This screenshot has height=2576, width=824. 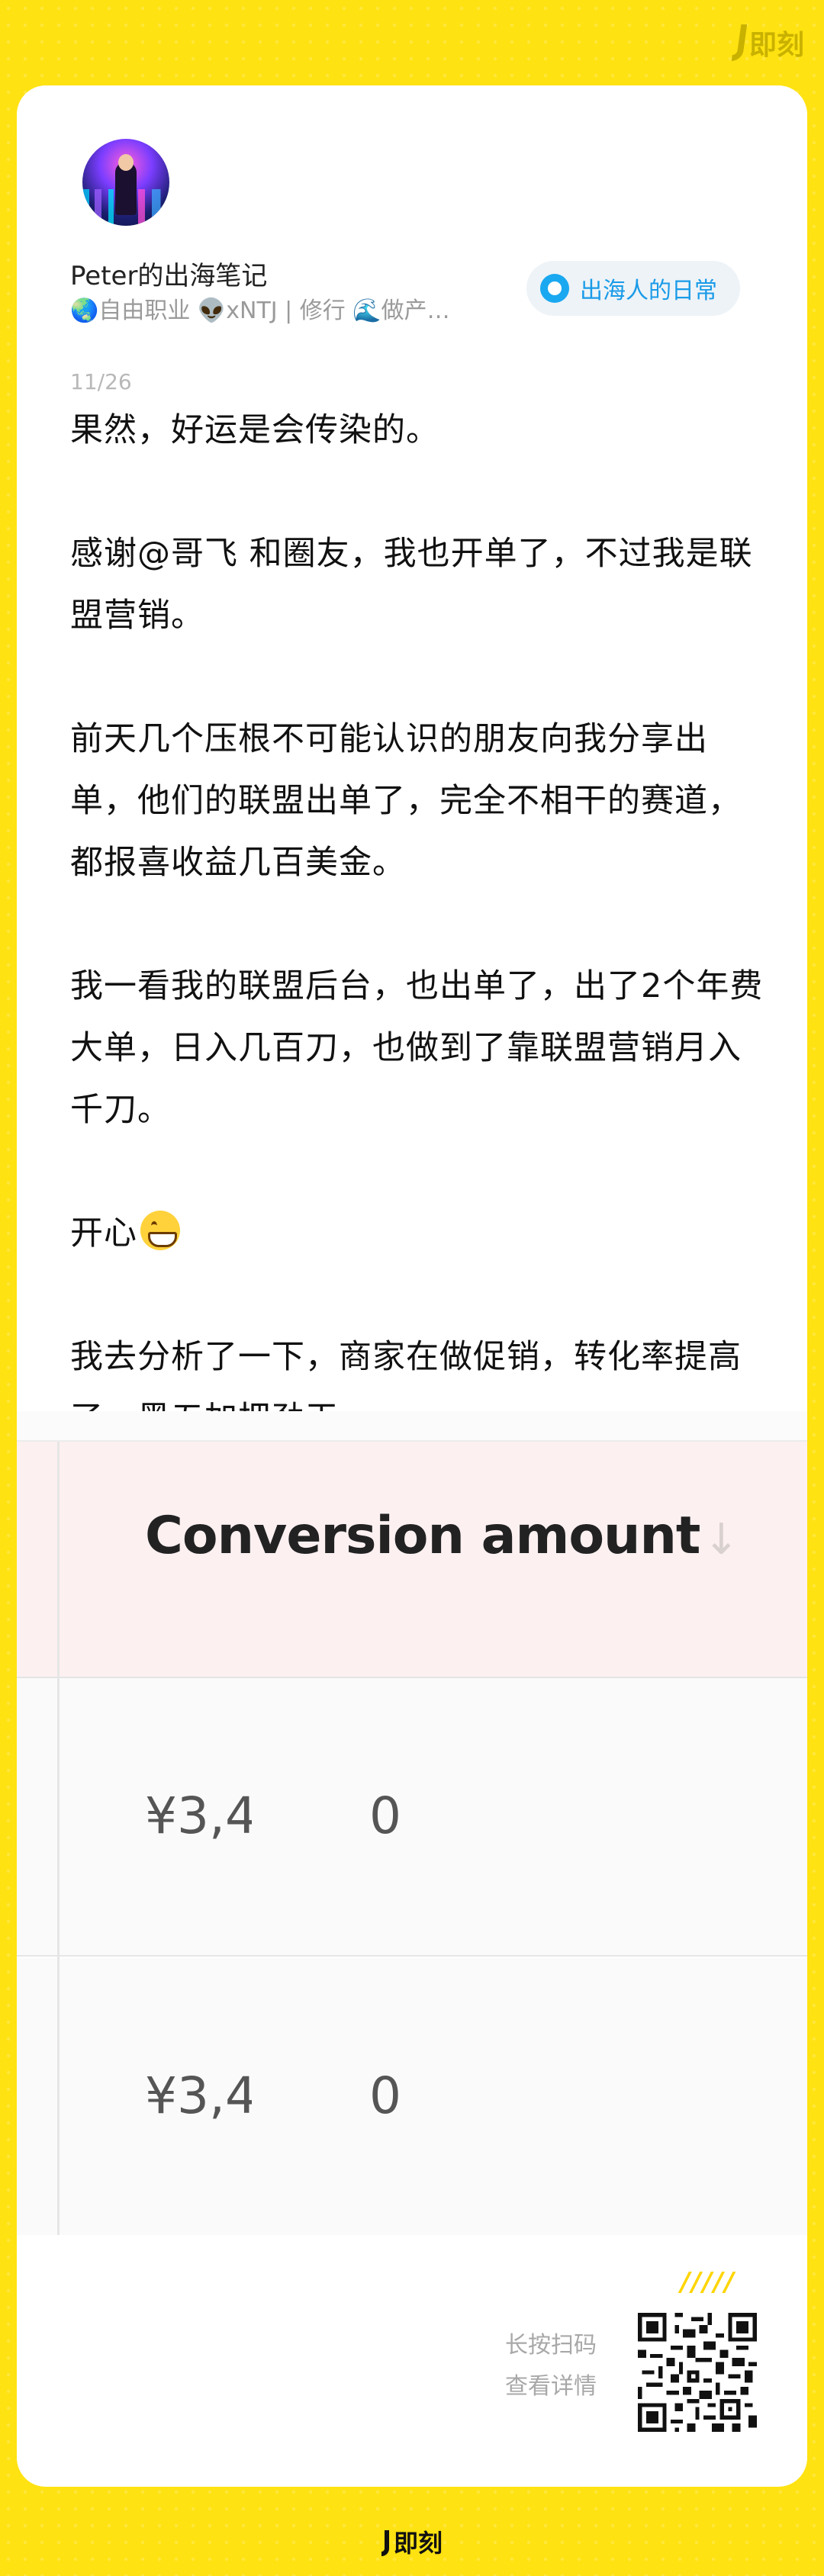 What do you see at coordinates (708, 2282) in the screenshot?
I see `footer-stripes: /////` at bounding box center [708, 2282].